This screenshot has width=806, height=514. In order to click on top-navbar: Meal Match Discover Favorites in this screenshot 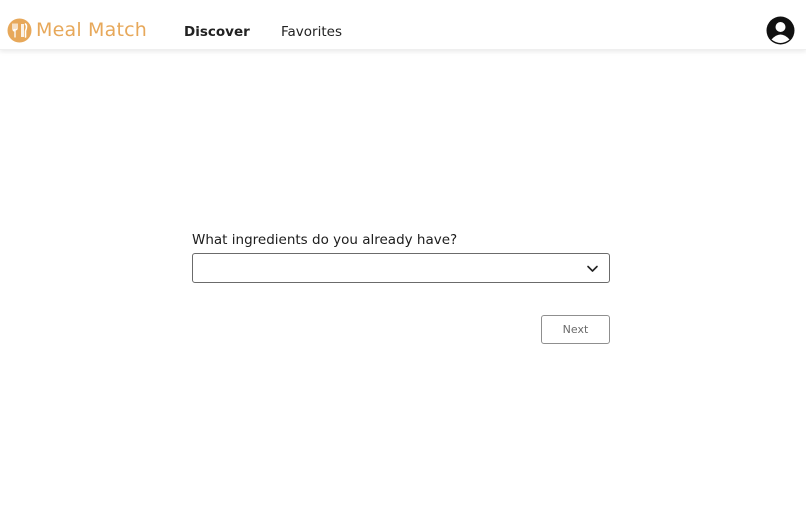, I will do `click(403, 25)`.